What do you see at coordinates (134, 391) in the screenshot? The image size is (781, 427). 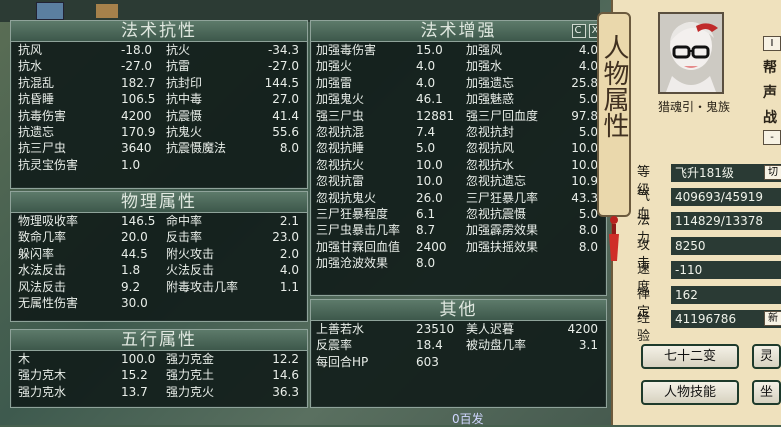 I see `stat-value: 13.7` at bounding box center [134, 391].